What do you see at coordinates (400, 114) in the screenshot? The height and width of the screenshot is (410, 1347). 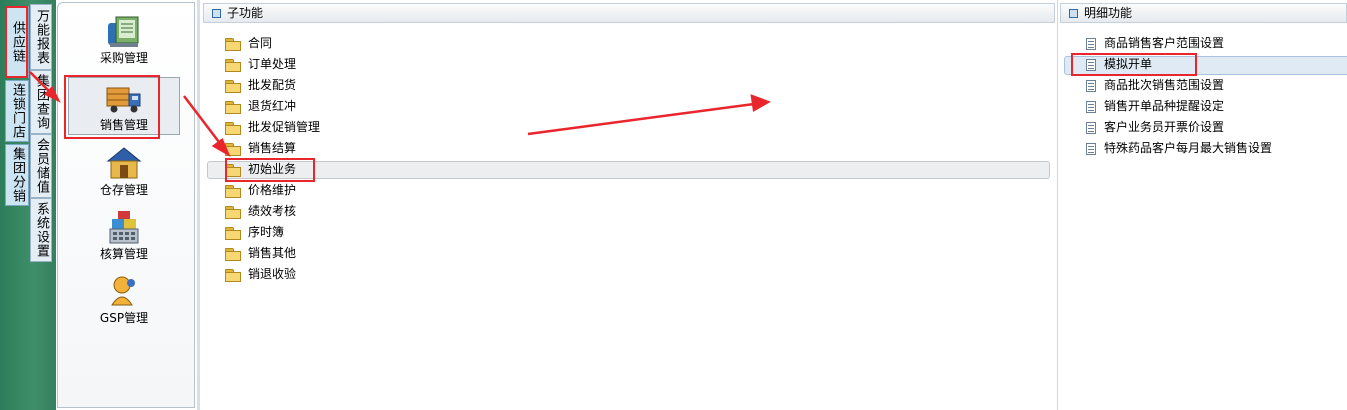 I see `annotation-arrows` at bounding box center [400, 114].